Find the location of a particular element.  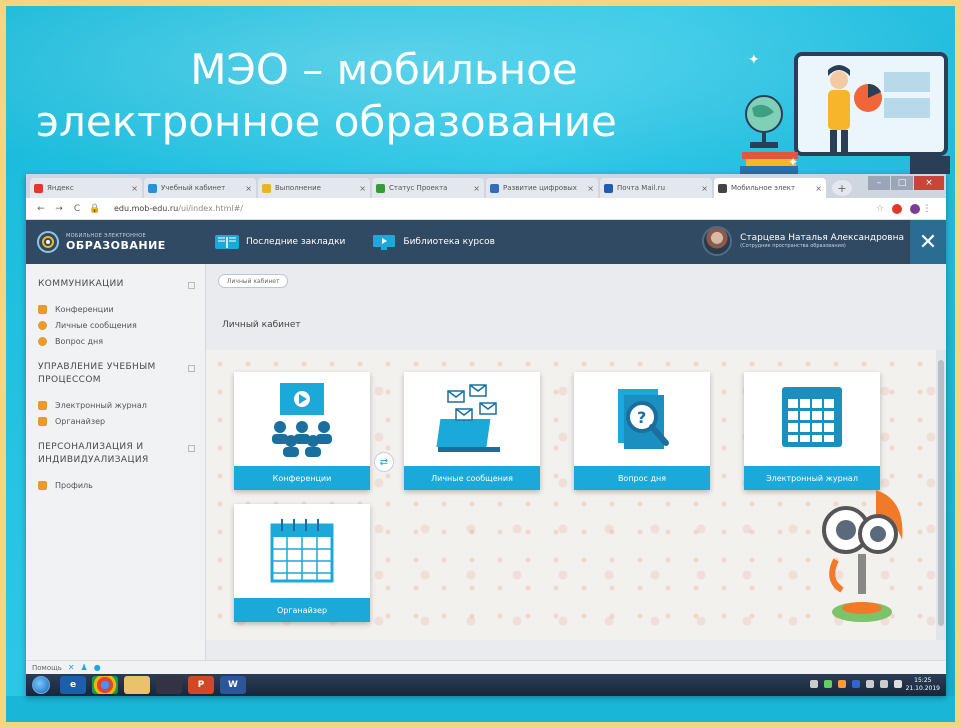

slide-title-line2: электронное образование is located at coordinates (326, 121).